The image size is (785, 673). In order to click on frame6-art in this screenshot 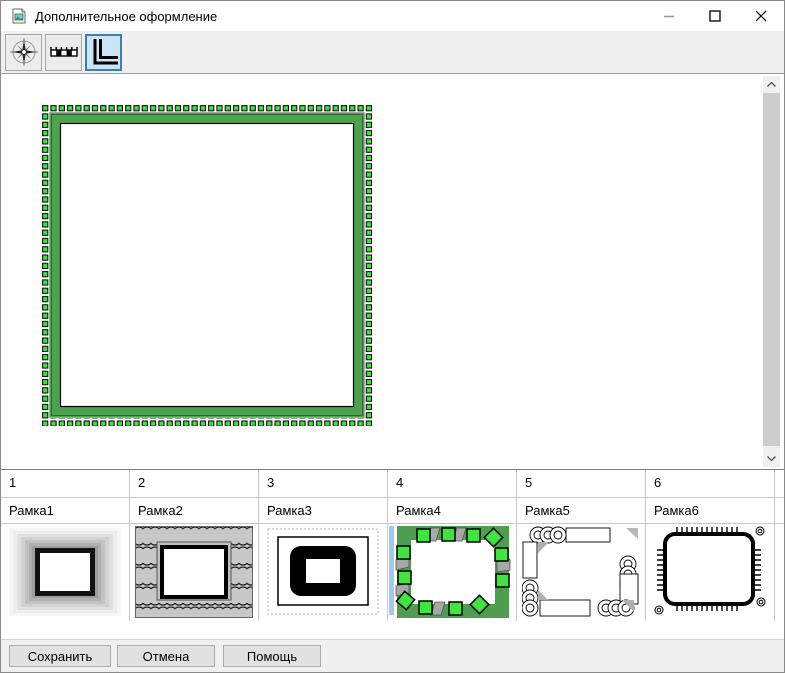, I will do `click(710, 572)`.